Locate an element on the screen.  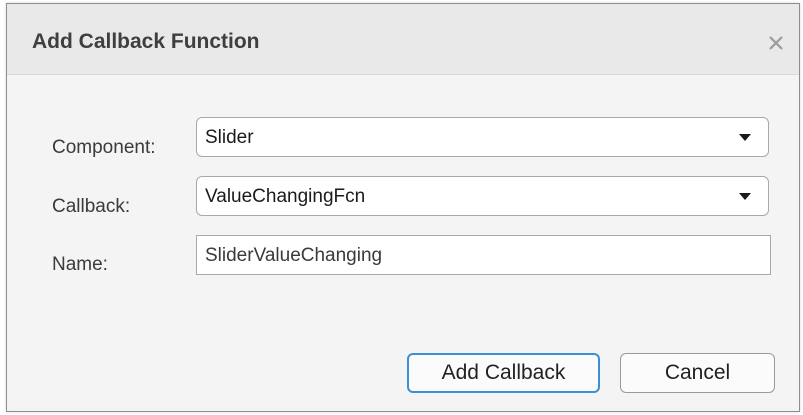
add-callback-button: Add Callback is located at coordinates (503, 373).